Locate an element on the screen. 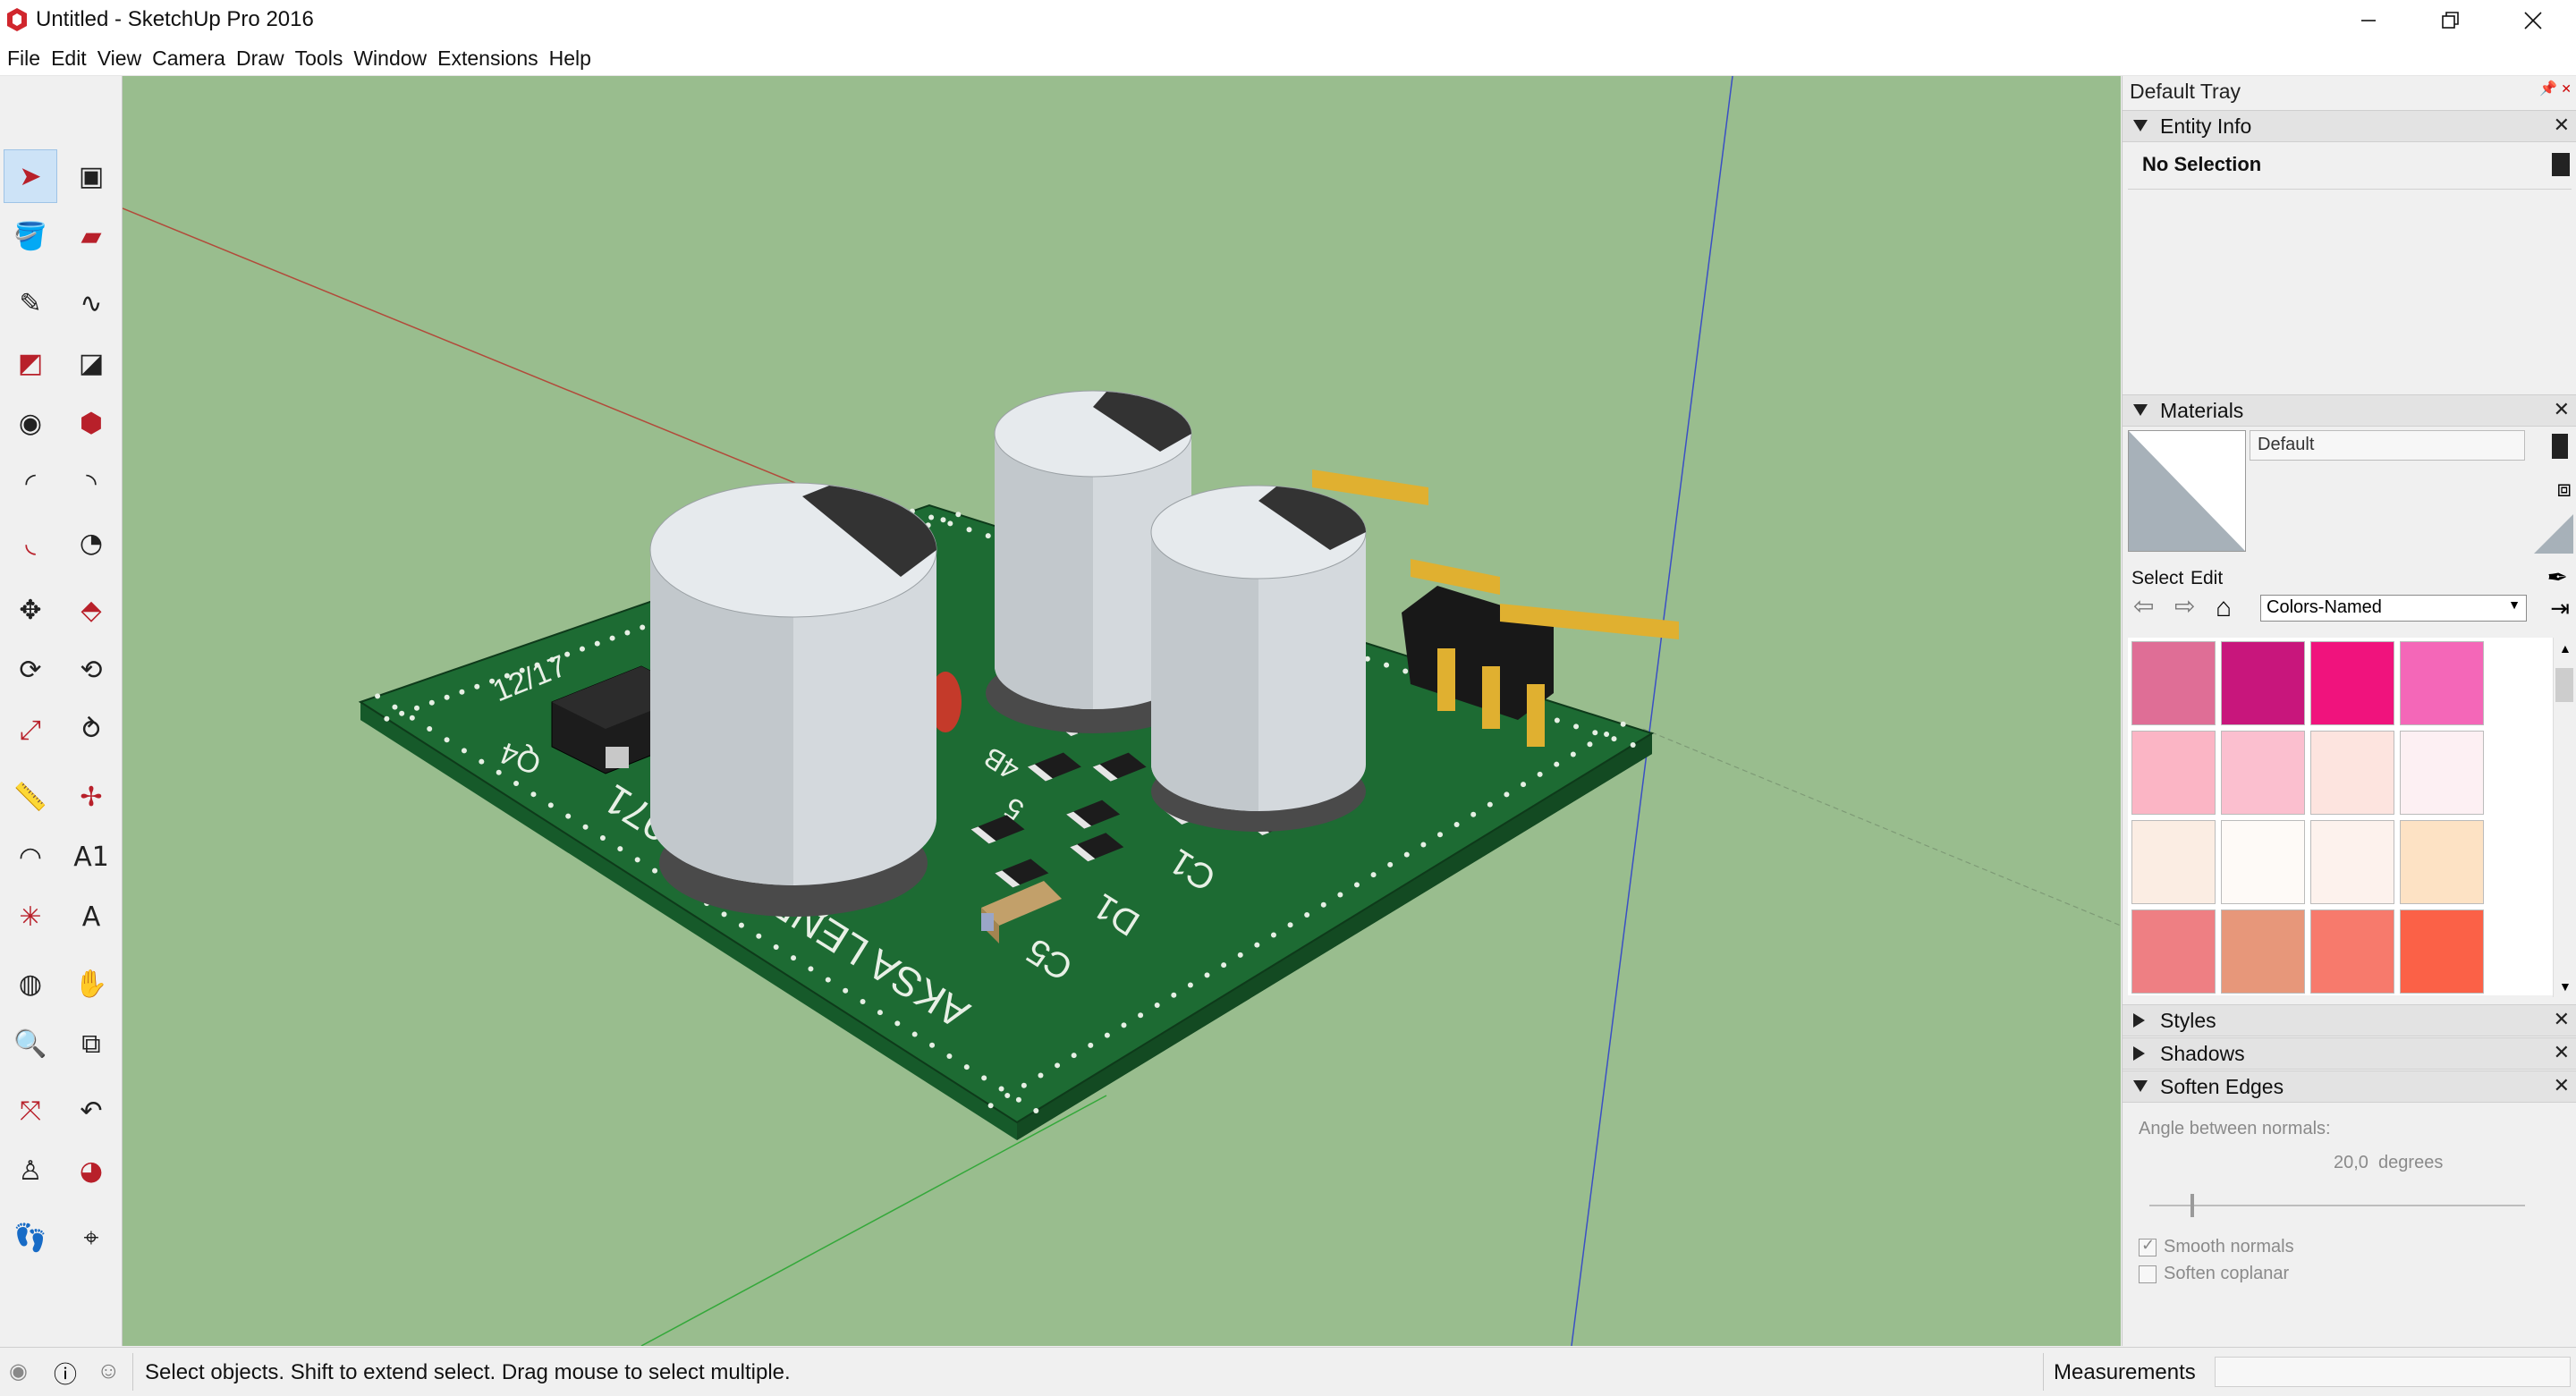 The width and height of the screenshot is (2576, 1396). sample-paint-icon: ✒ is located at coordinates (2557, 577).